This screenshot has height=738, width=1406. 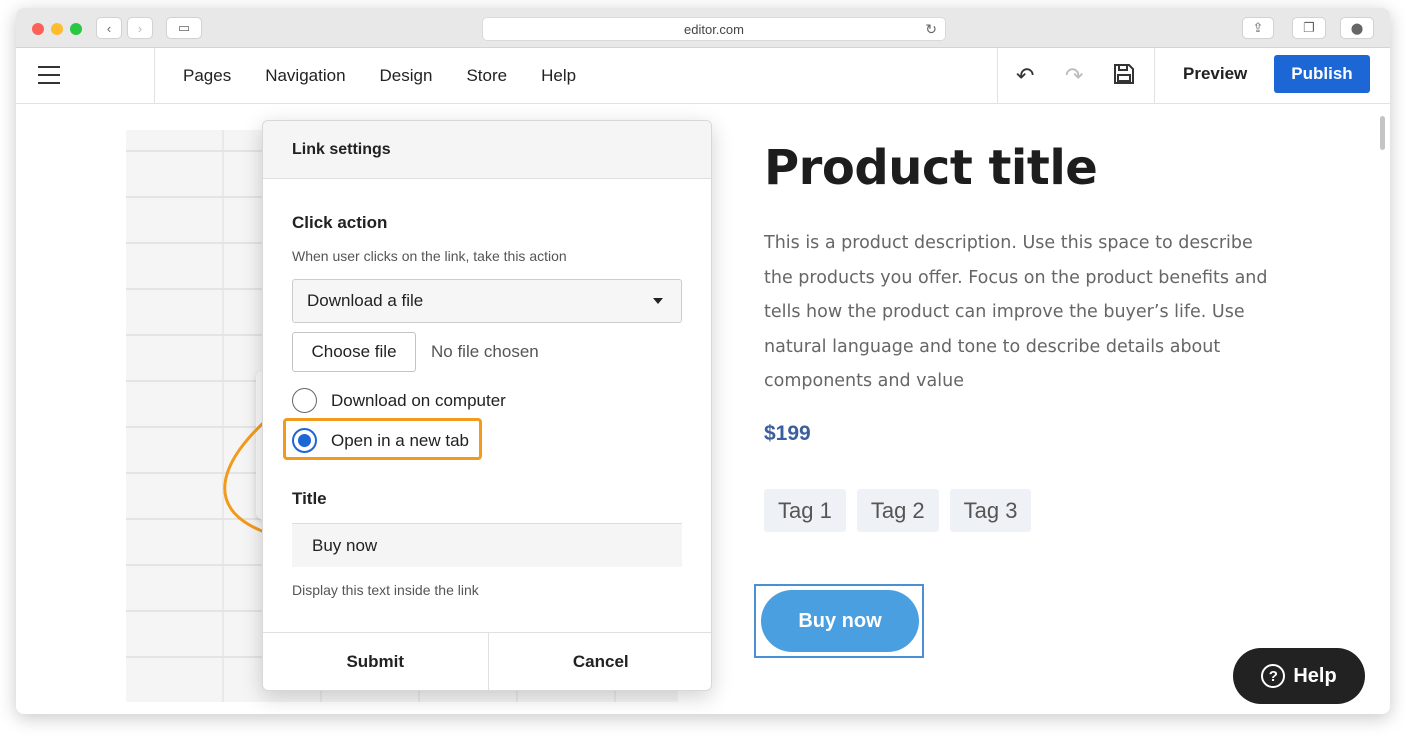 I want to click on file-status: No file chosen, so click(x=485, y=351).